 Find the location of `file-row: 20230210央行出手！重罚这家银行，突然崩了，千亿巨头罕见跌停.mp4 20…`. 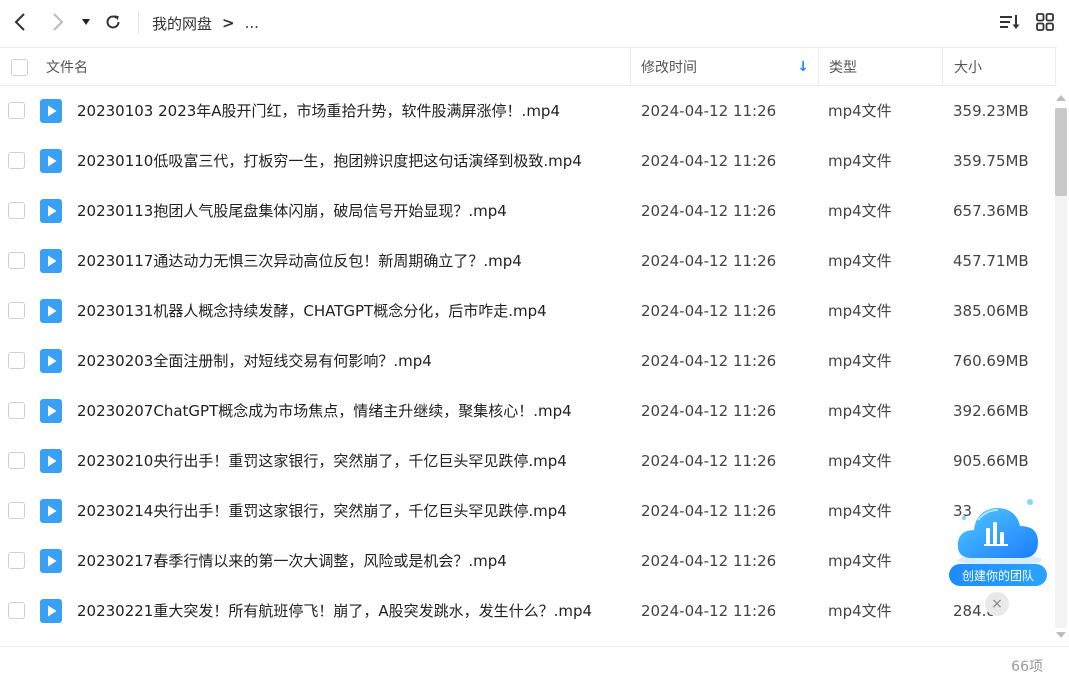

file-row: 20230210央行出手！重罚这家银行，突然崩了，千亿巨头罕见跌停.mp4 20… is located at coordinates (526, 461).